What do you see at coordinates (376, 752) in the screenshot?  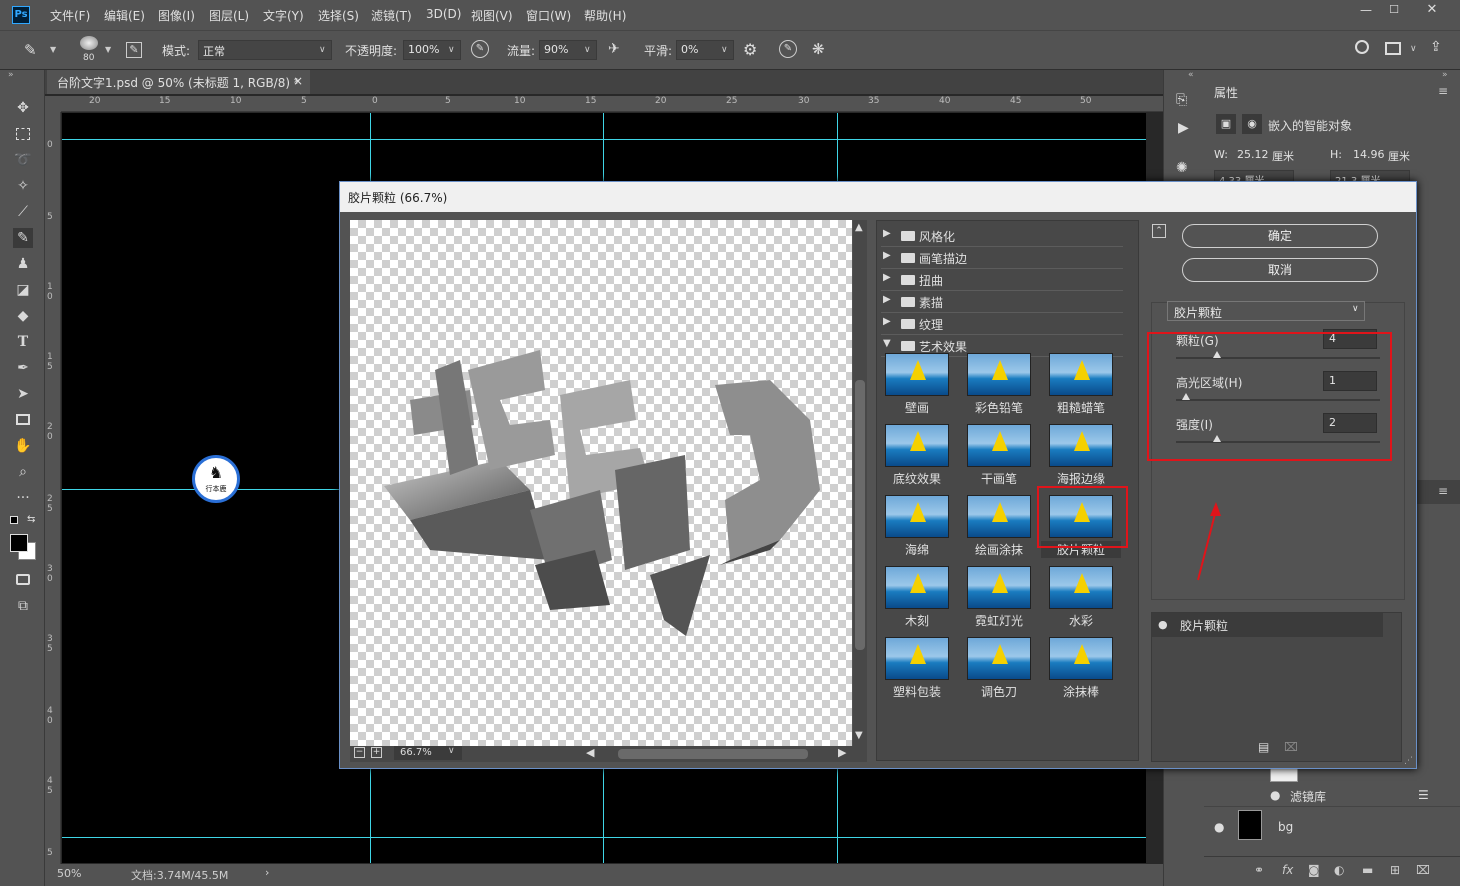 I see `zoom-in-icon: +` at bounding box center [376, 752].